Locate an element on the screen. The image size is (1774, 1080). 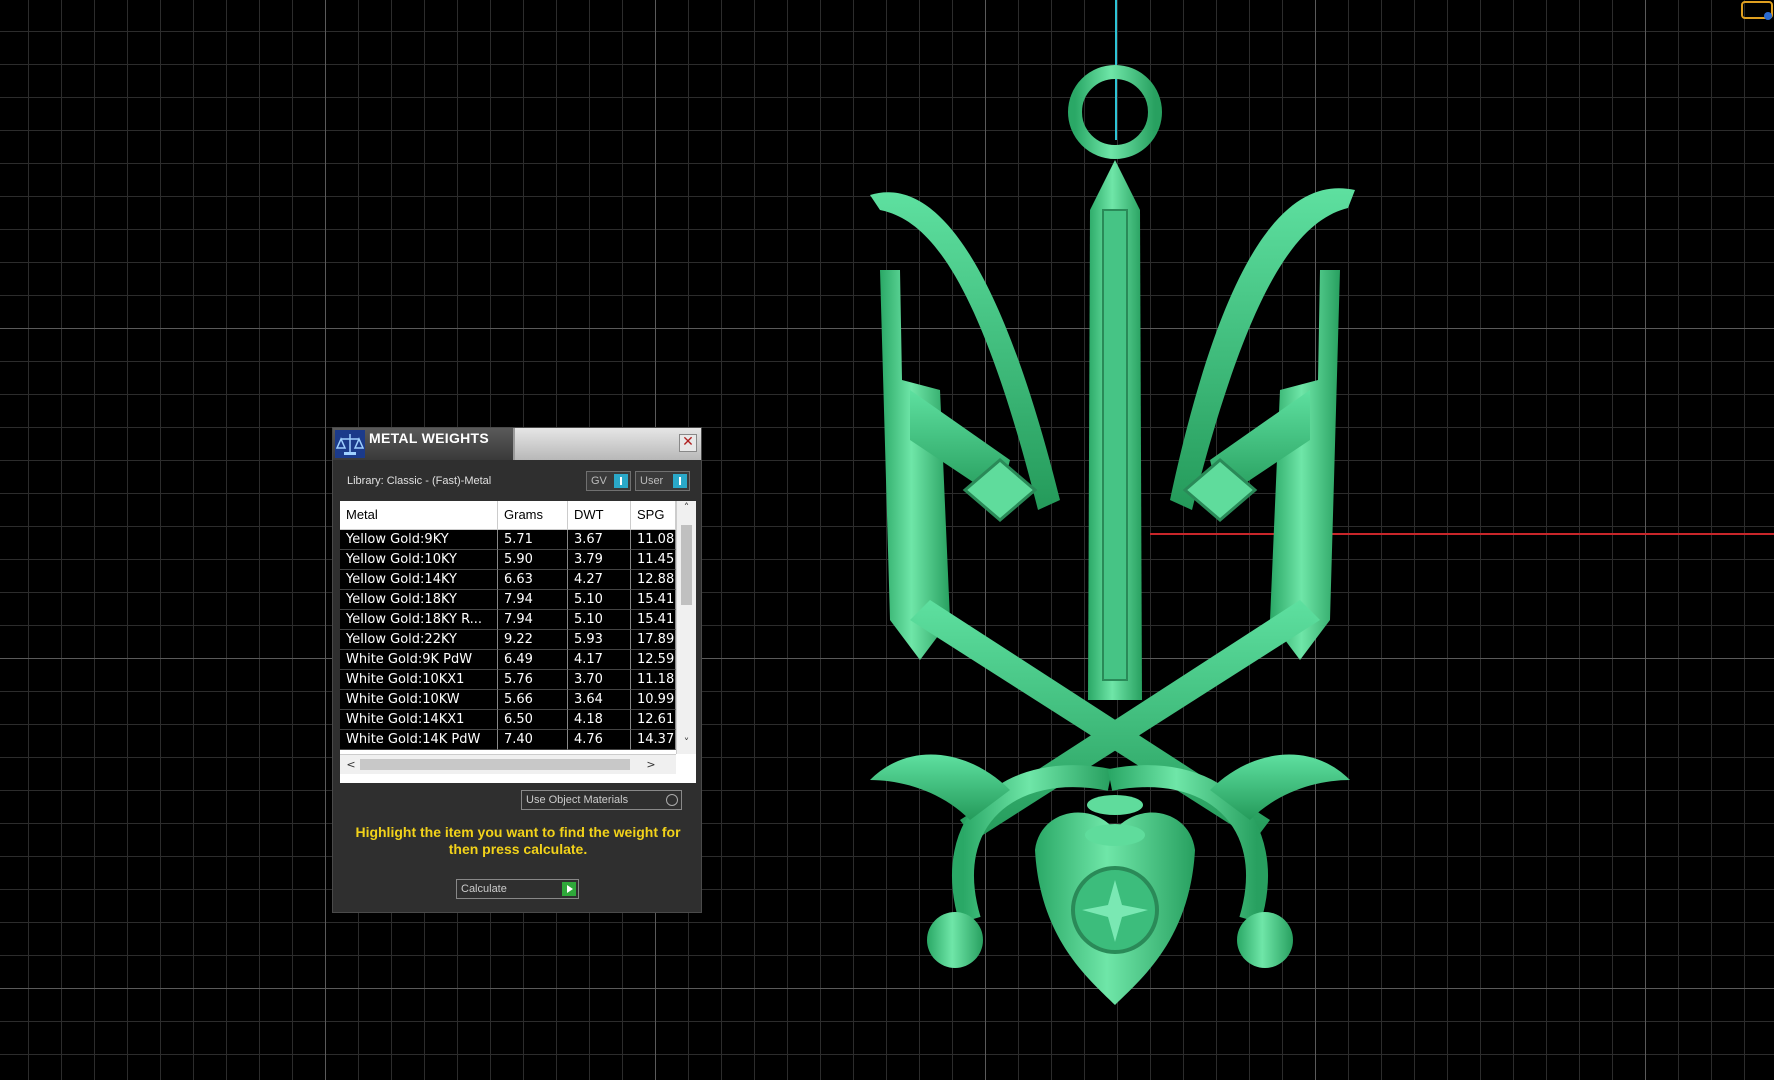
spg-cell: 12.88 is located at coordinates (653, 580).